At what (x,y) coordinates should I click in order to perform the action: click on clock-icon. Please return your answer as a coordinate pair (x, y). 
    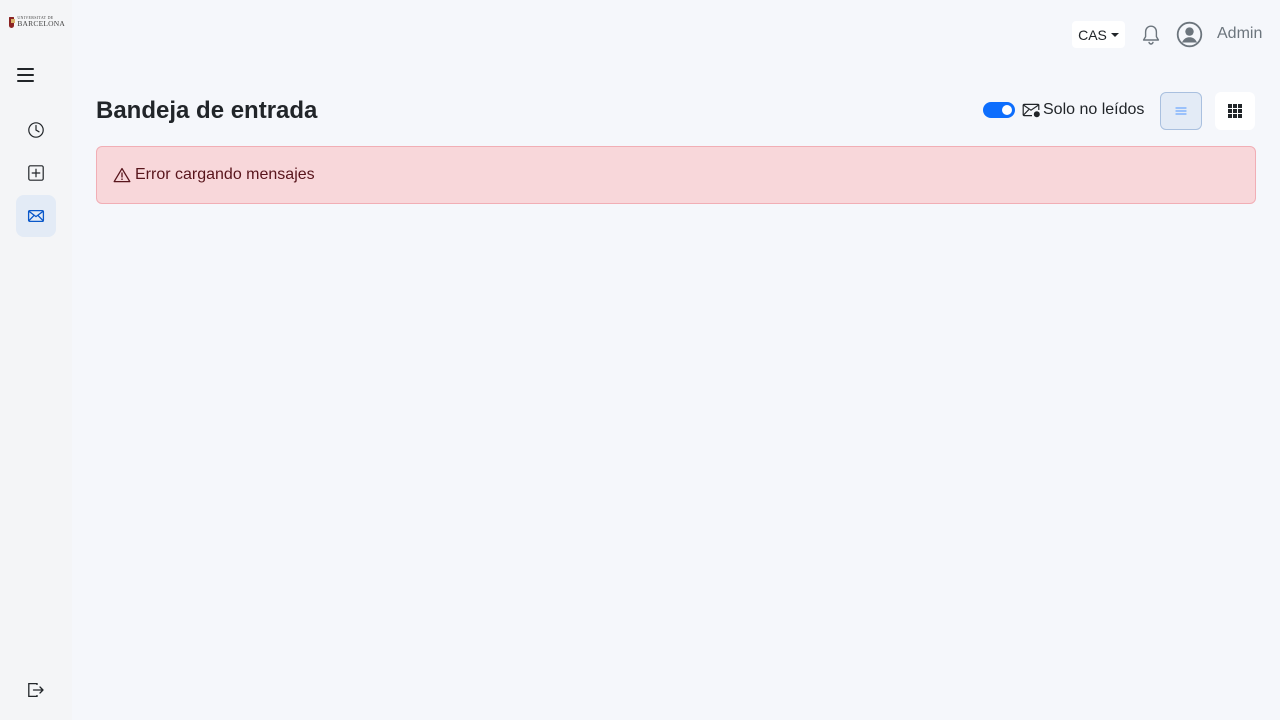
    Looking at the image, I should click on (36, 130).